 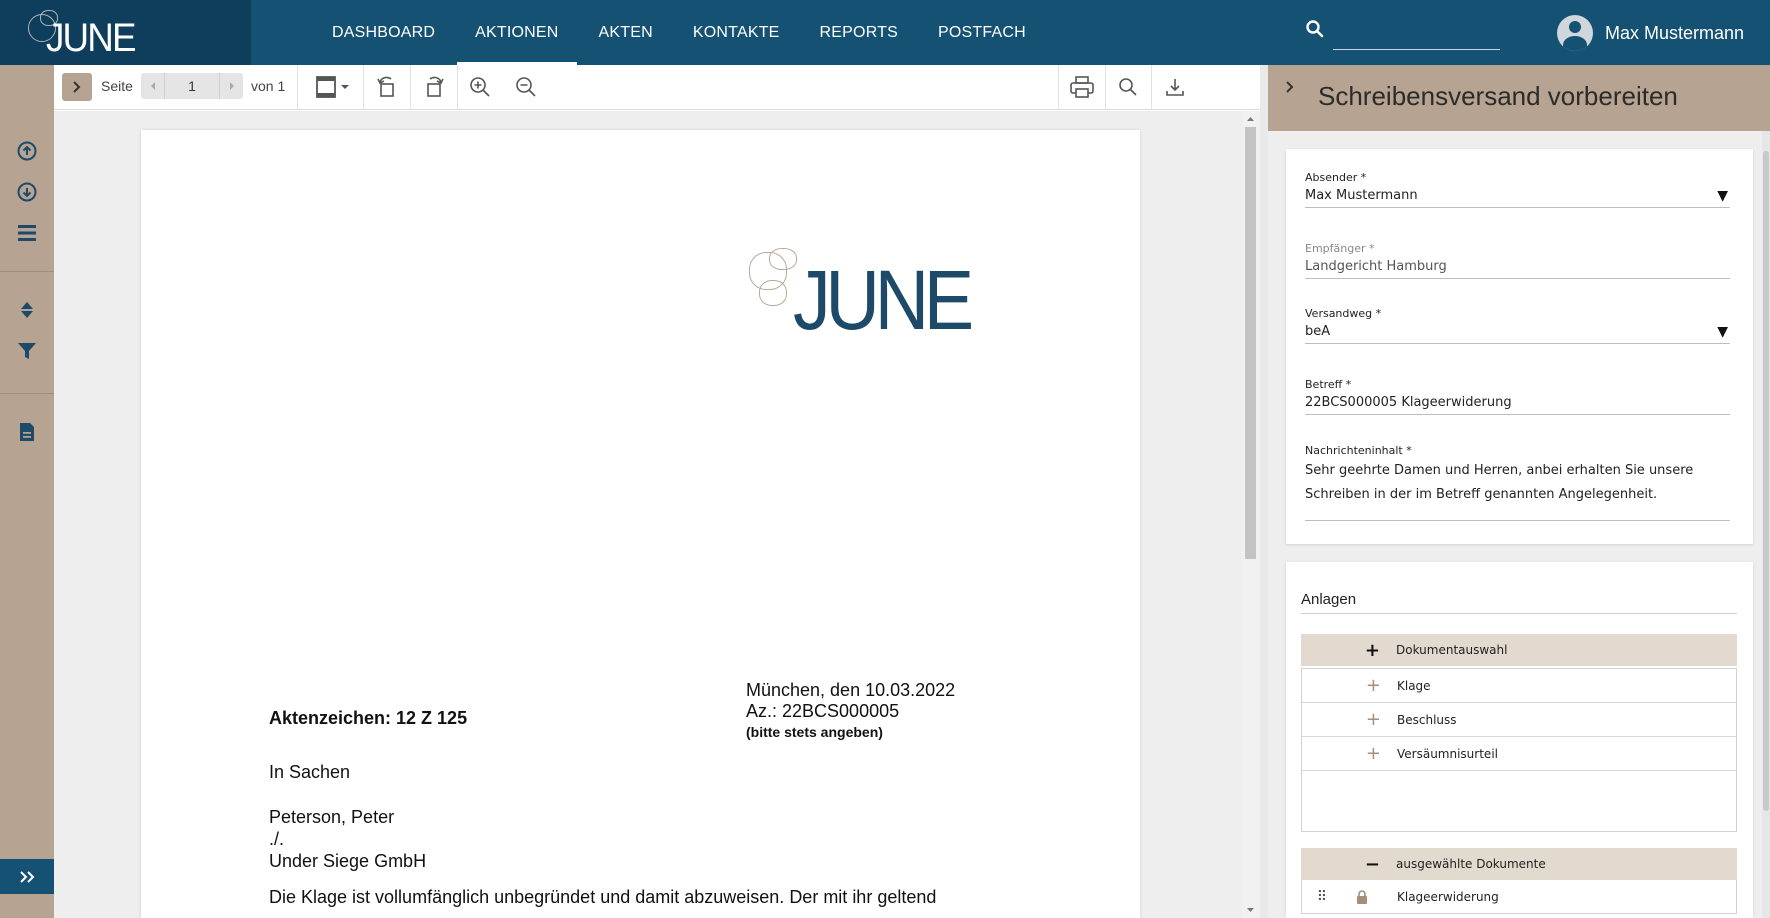 I want to click on print-icon, so click(x=1082, y=87).